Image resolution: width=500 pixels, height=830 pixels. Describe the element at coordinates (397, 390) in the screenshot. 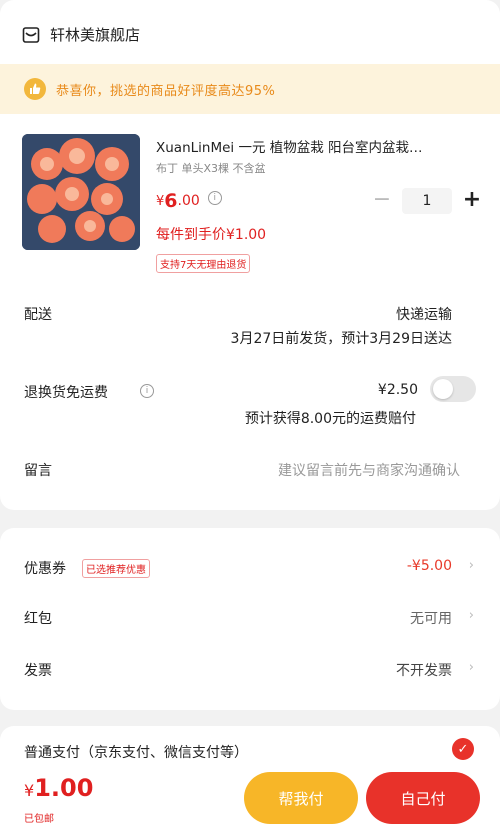

I see `return-shipping-price: ¥2.50` at that location.